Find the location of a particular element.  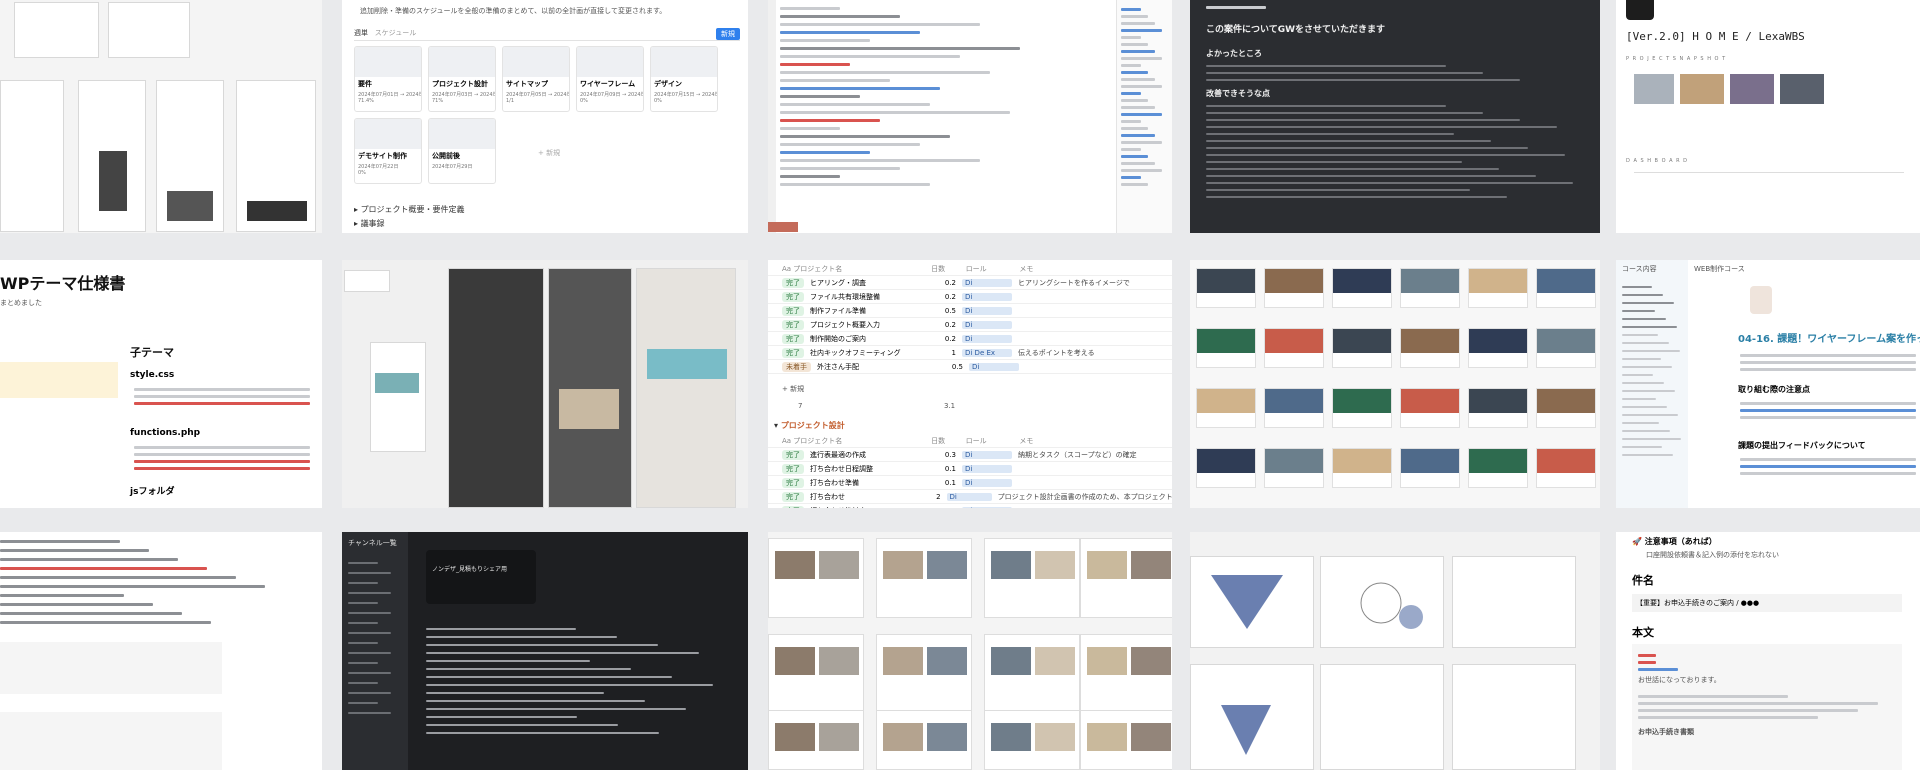

tile-chat: チャンネル一覧 ノンデザ_見積もりシェア用 is located at coordinates (545, 651).